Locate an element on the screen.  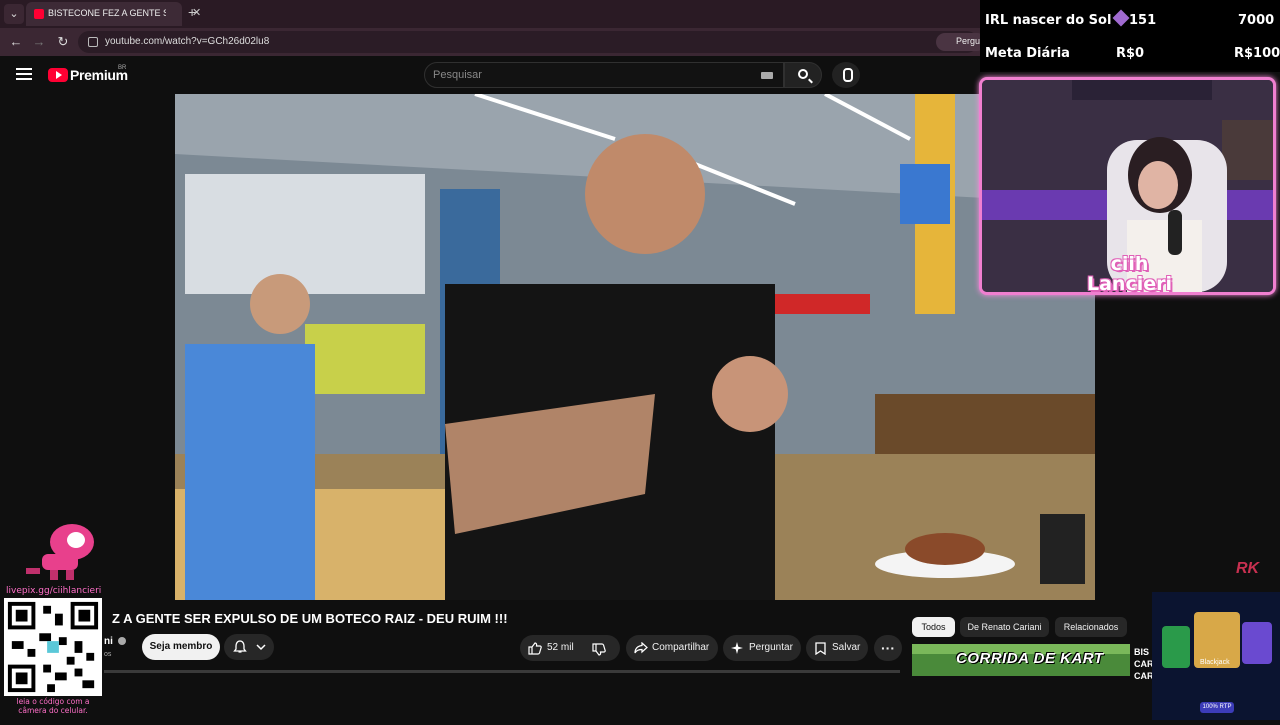
voice-search-icon is located at coordinates (846, 75).